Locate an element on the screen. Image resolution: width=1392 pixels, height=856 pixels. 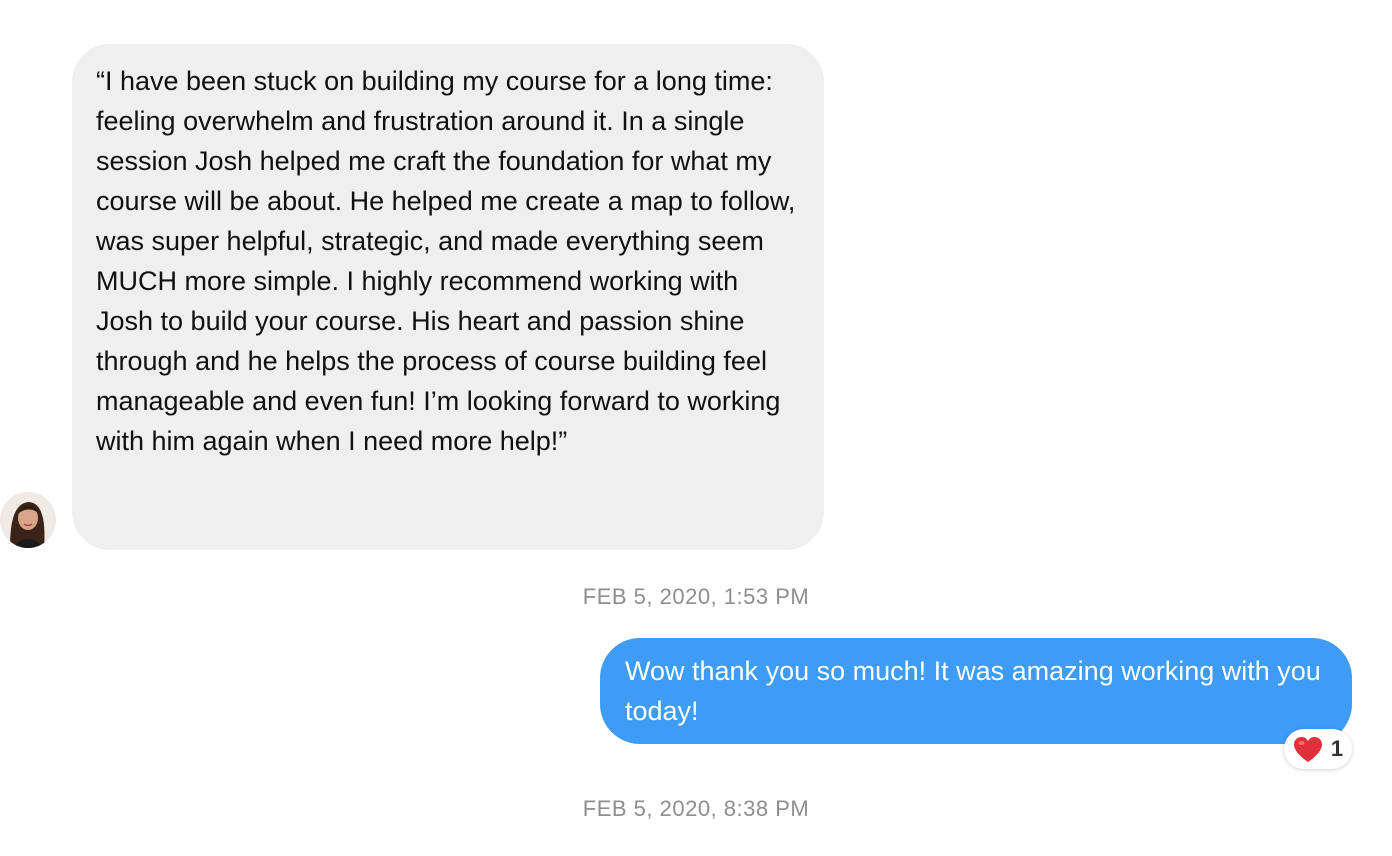
message-timestamp: FEB 5, 2020, 1:53 PM is located at coordinates (696, 596).